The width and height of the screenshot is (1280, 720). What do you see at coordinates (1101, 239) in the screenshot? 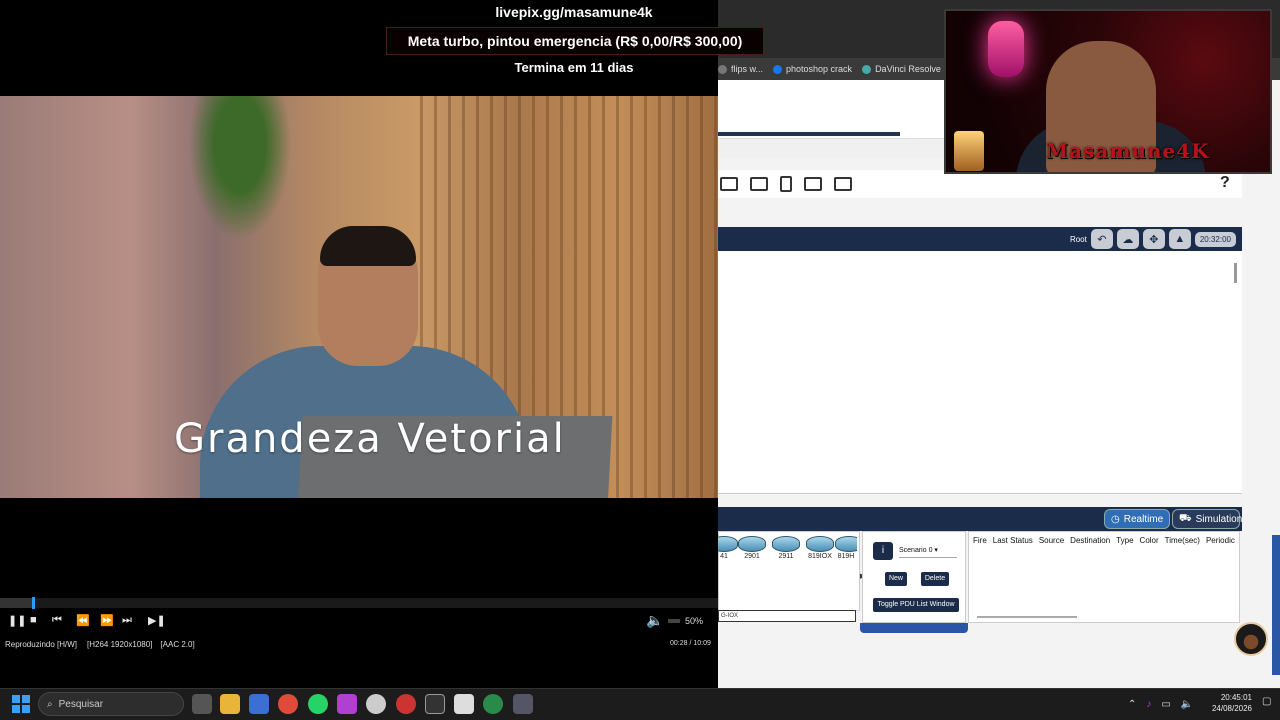
I see `back-icon: ↶` at bounding box center [1101, 239].